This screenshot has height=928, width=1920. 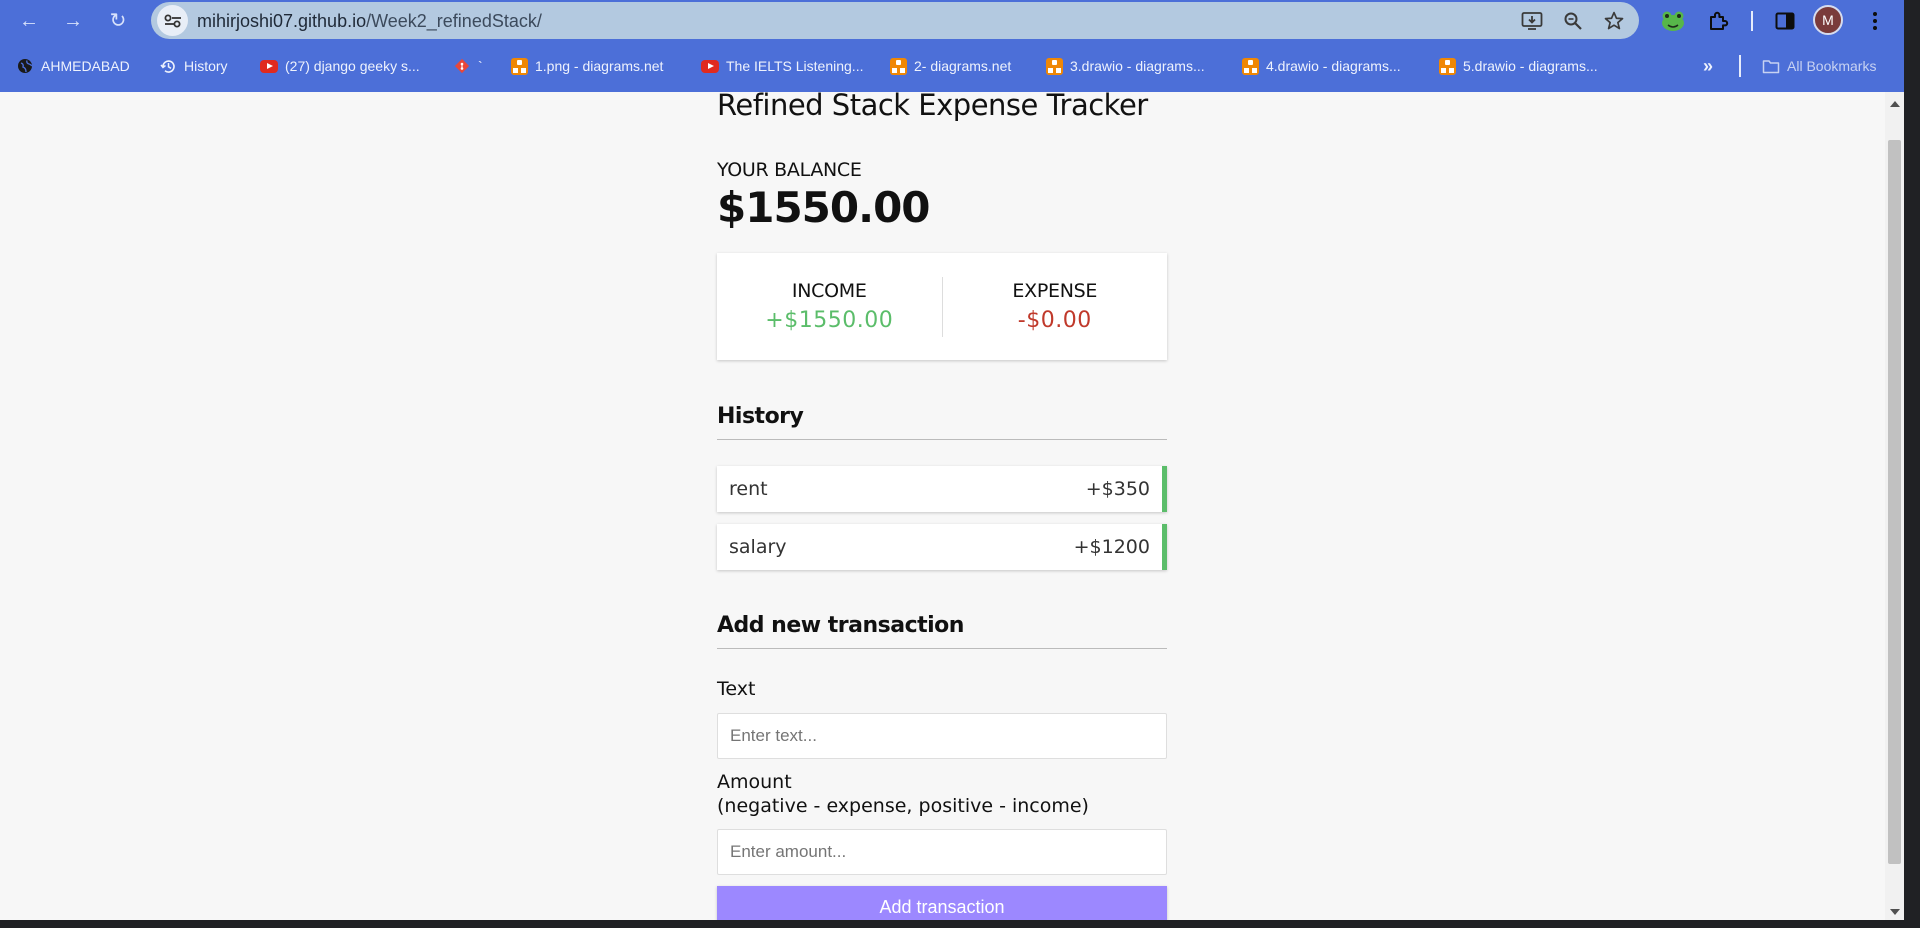 I want to click on all-bookmarks: All Bookmarks, so click(x=1819, y=66).